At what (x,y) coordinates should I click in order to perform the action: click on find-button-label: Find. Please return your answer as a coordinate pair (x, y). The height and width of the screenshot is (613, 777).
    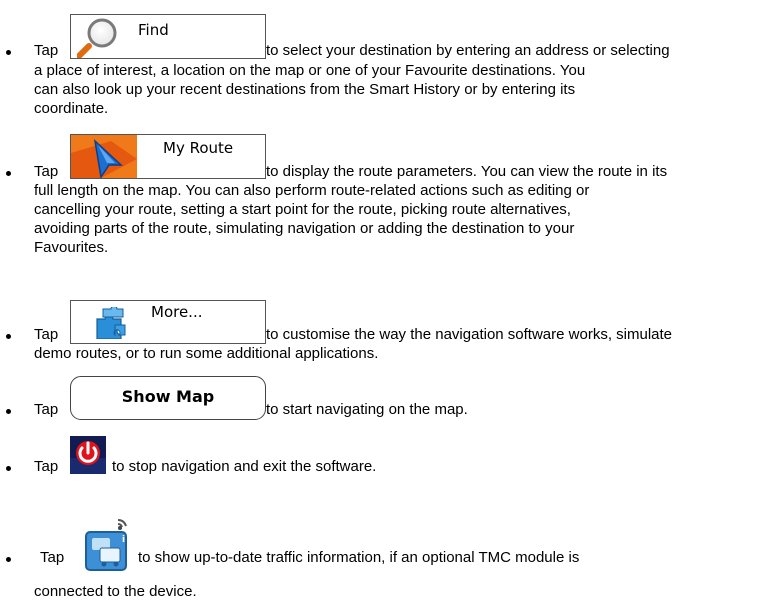
    Looking at the image, I should click on (153, 30).